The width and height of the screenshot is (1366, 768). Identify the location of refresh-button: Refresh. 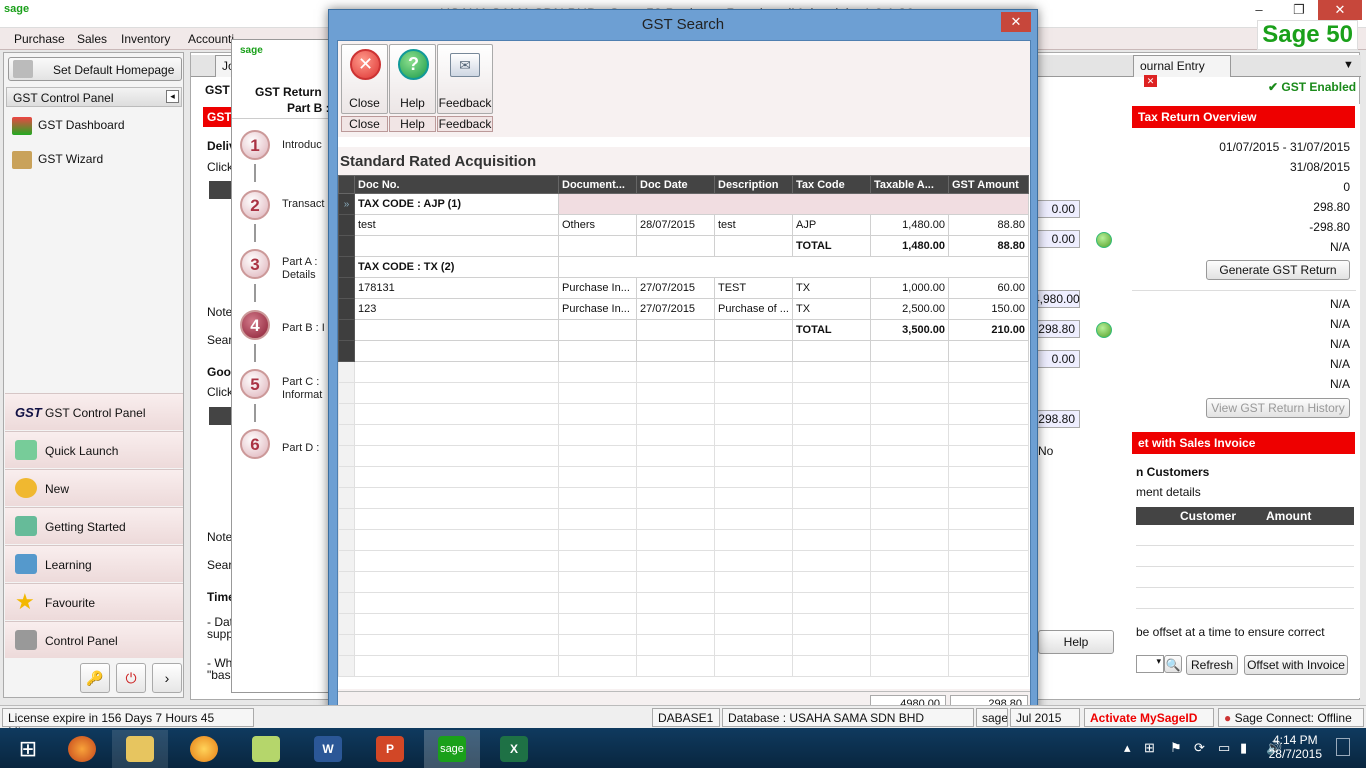
(1212, 665).